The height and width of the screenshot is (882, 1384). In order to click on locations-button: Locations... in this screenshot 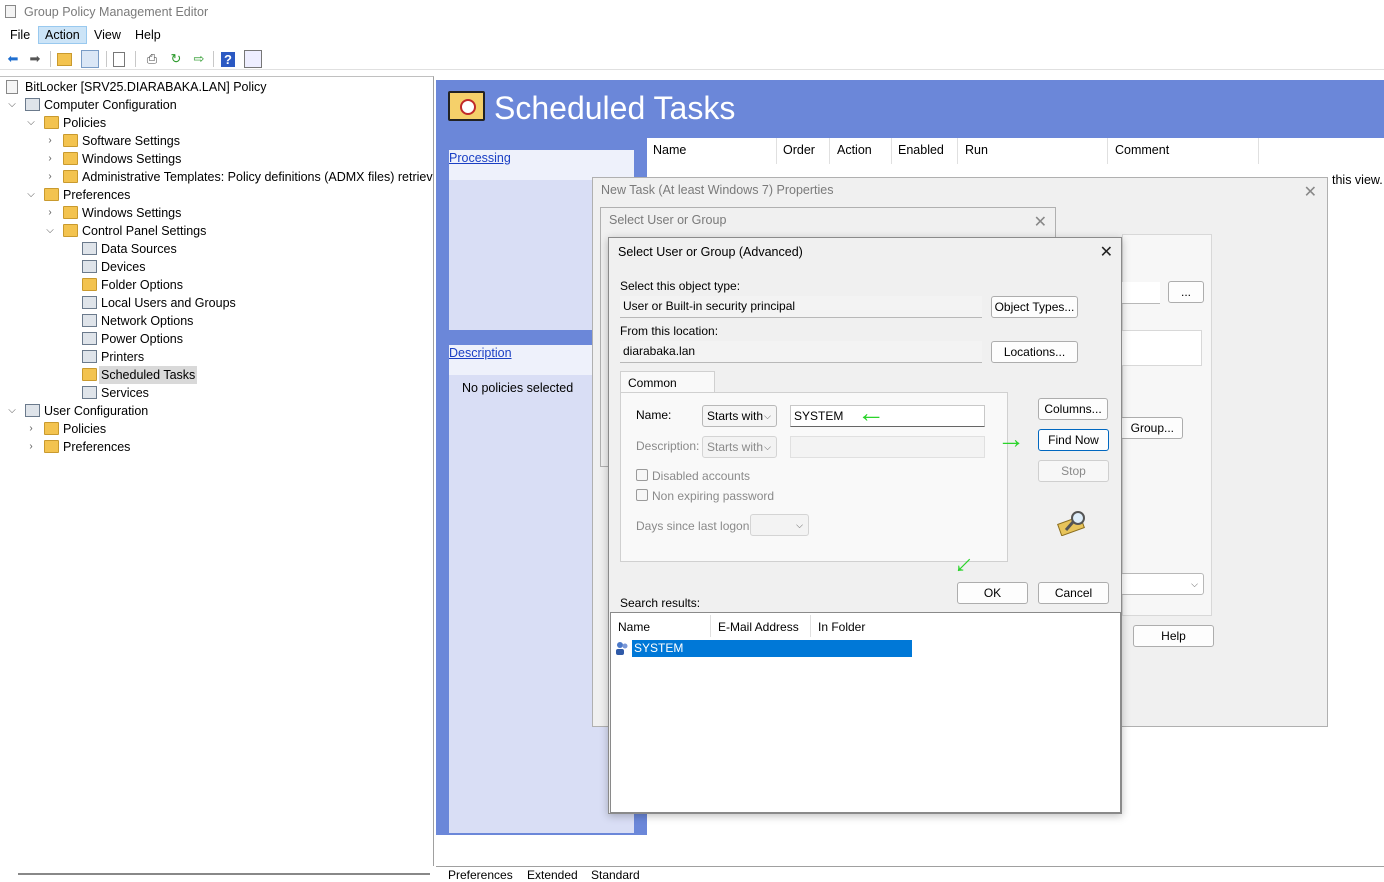, I will do `click(1034, 352)`.